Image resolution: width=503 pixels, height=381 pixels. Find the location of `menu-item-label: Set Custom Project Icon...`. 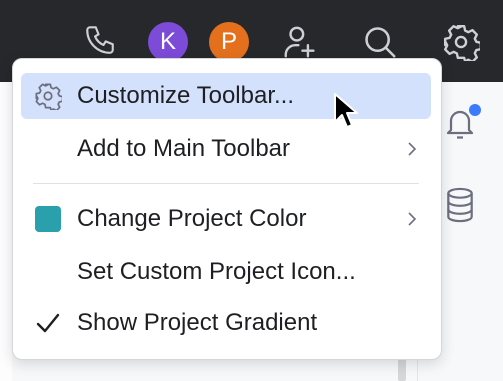

menu-item-label: Set Custom Project Icon... is located at coordinates (216, 271).